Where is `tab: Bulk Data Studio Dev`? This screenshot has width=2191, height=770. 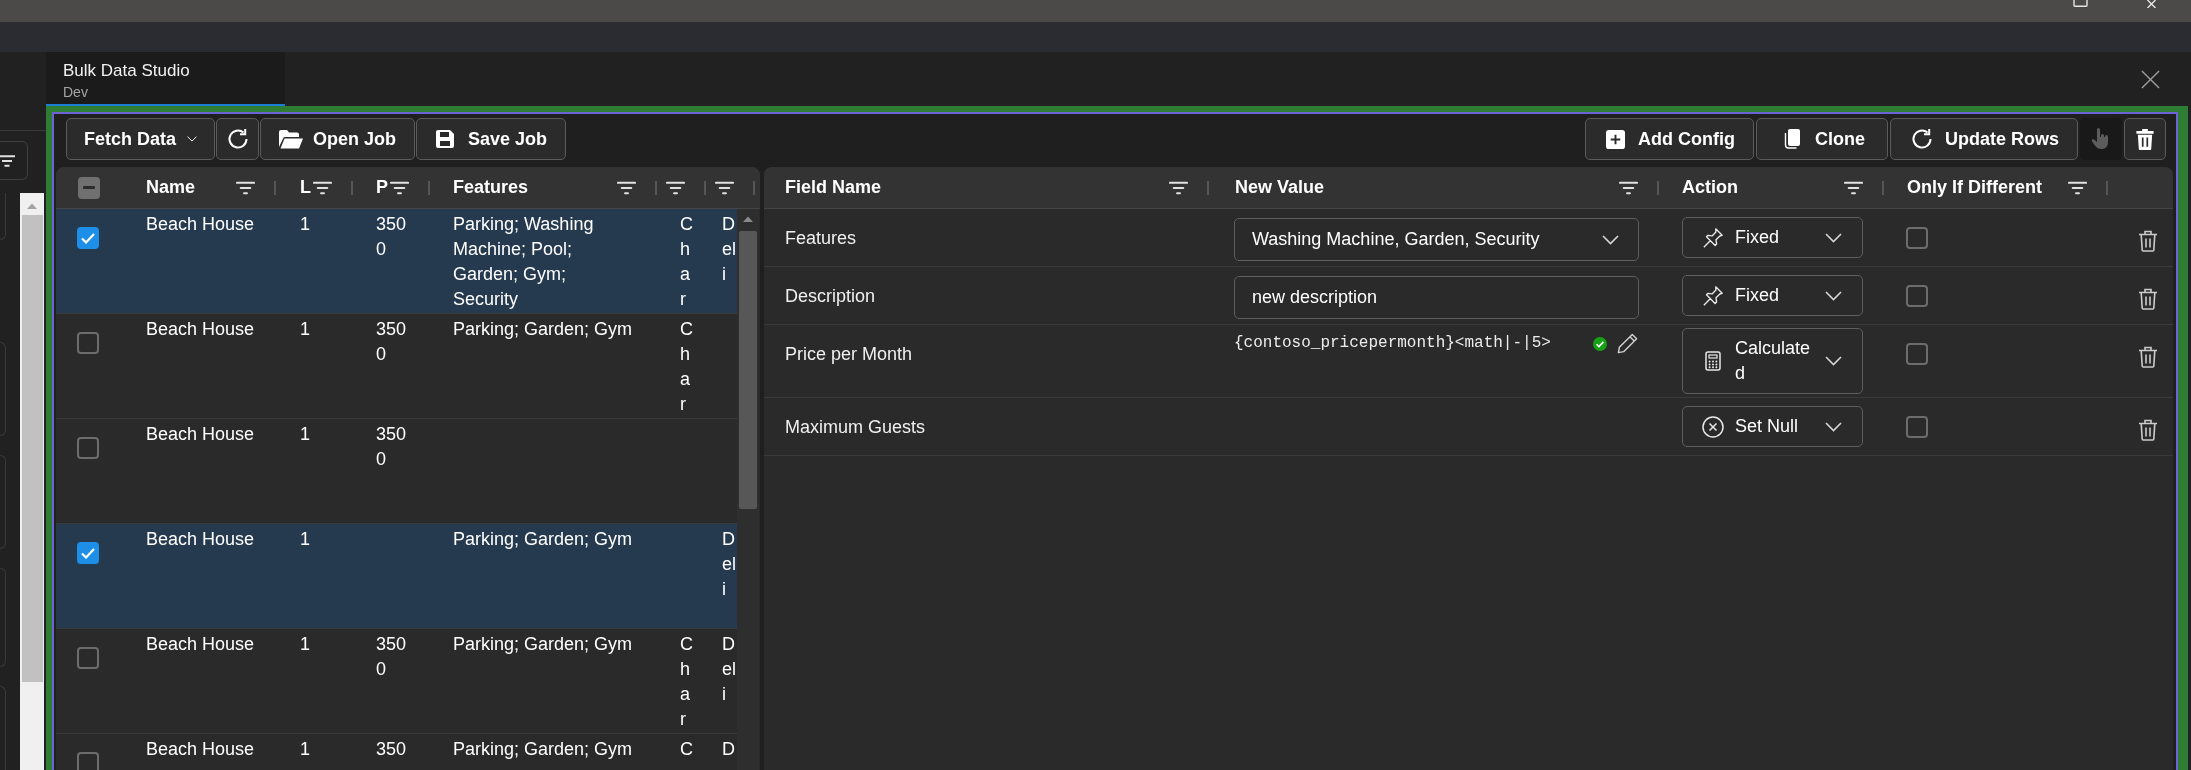 tab: Bulk Data Studio Dev is located at coordinates (165, 79).